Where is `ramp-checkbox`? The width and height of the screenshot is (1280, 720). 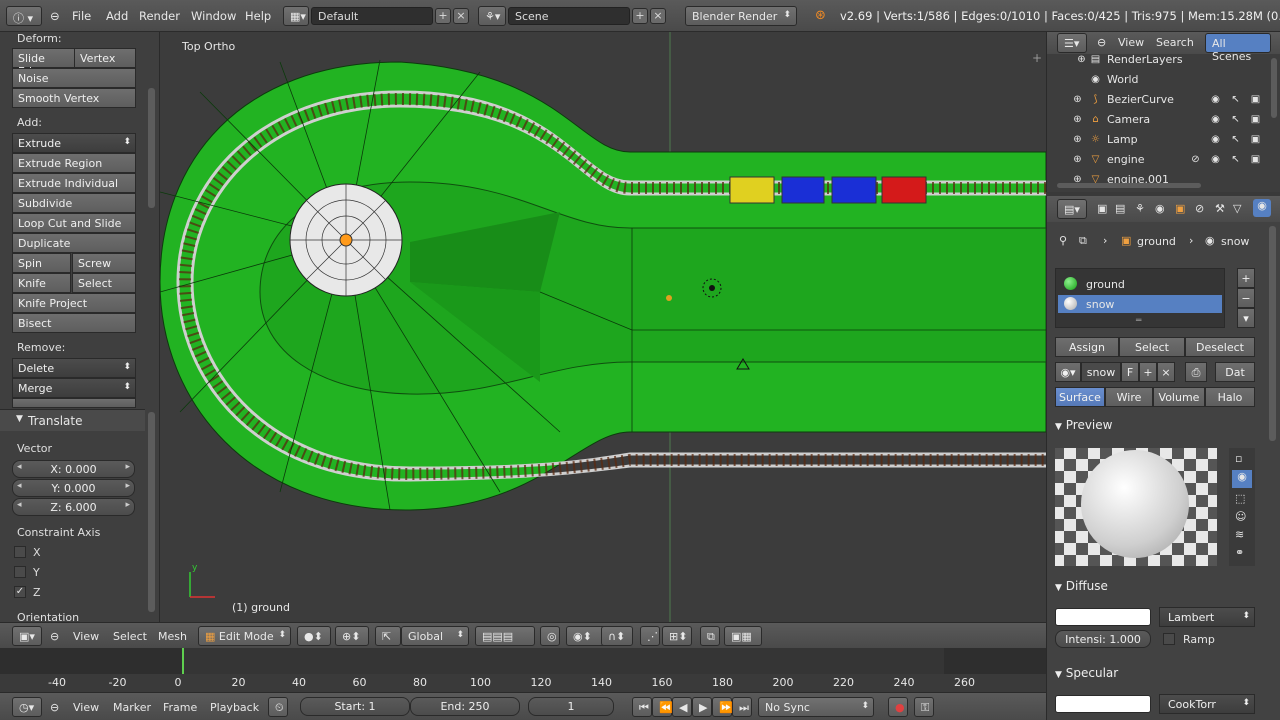
ramp-checkbox is located at coordinates (1169, 639).